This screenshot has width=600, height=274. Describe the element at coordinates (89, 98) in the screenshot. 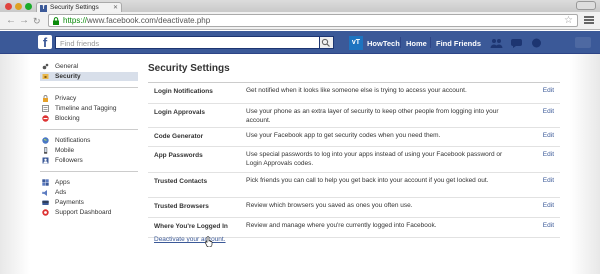

I see `sidebar-item-privacy: Privacy` at that location.